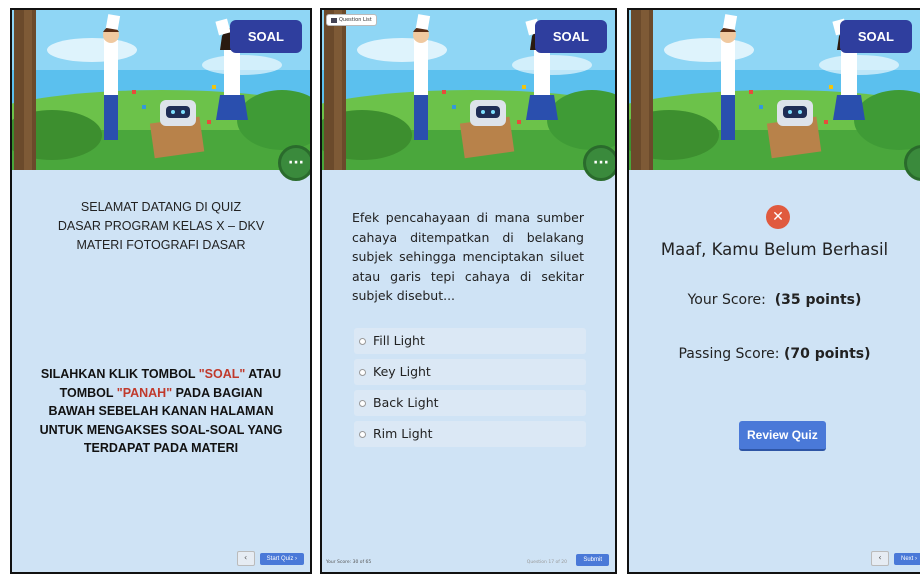 This screenshot has width=920, height=574. What do you see at coordinates (774, 249) in the screenshot?
I see `result-message: Maaf, Kamu Belum Berhasil` at bounding box center [774, 249].